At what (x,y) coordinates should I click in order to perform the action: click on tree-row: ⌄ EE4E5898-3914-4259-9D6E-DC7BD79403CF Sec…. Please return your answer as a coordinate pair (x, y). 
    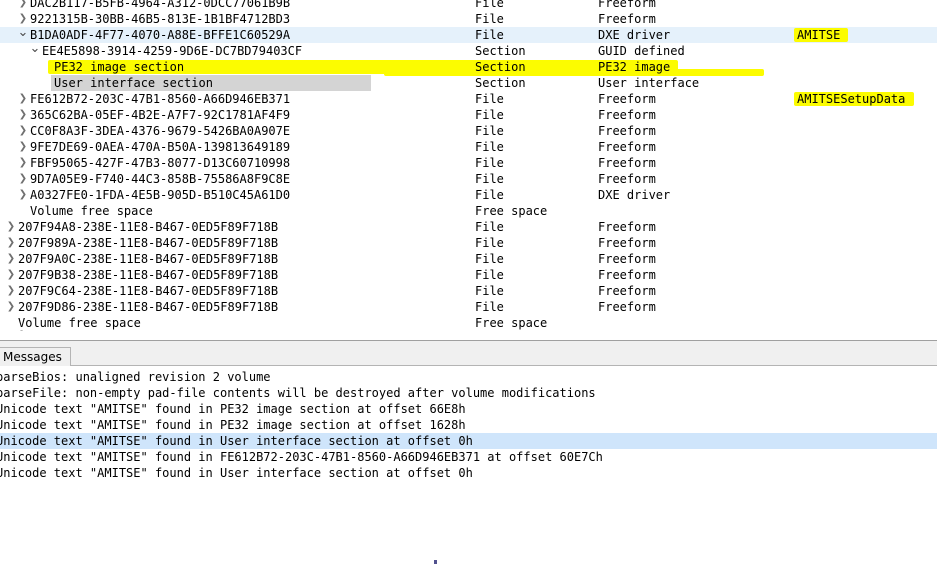
    Looking at the image, I should click on (468, 50).